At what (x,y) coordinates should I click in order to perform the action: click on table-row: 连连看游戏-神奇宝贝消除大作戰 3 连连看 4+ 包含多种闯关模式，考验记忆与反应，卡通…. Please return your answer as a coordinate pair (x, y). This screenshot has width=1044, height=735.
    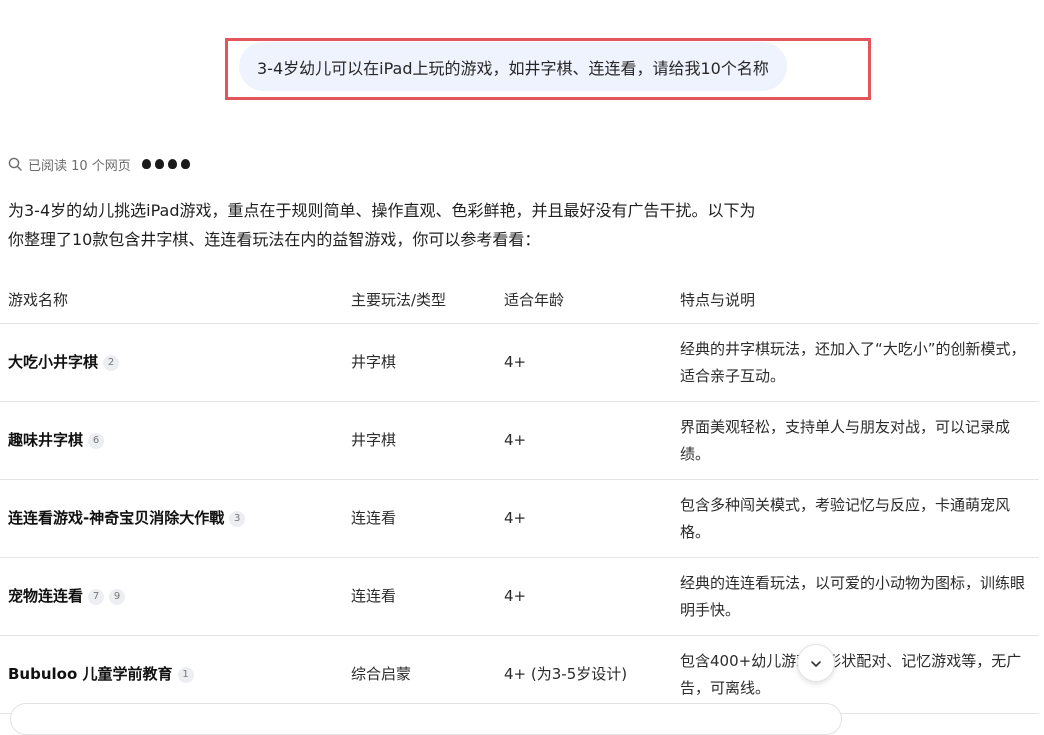
    Looking at the image, I should click on (519, 518).